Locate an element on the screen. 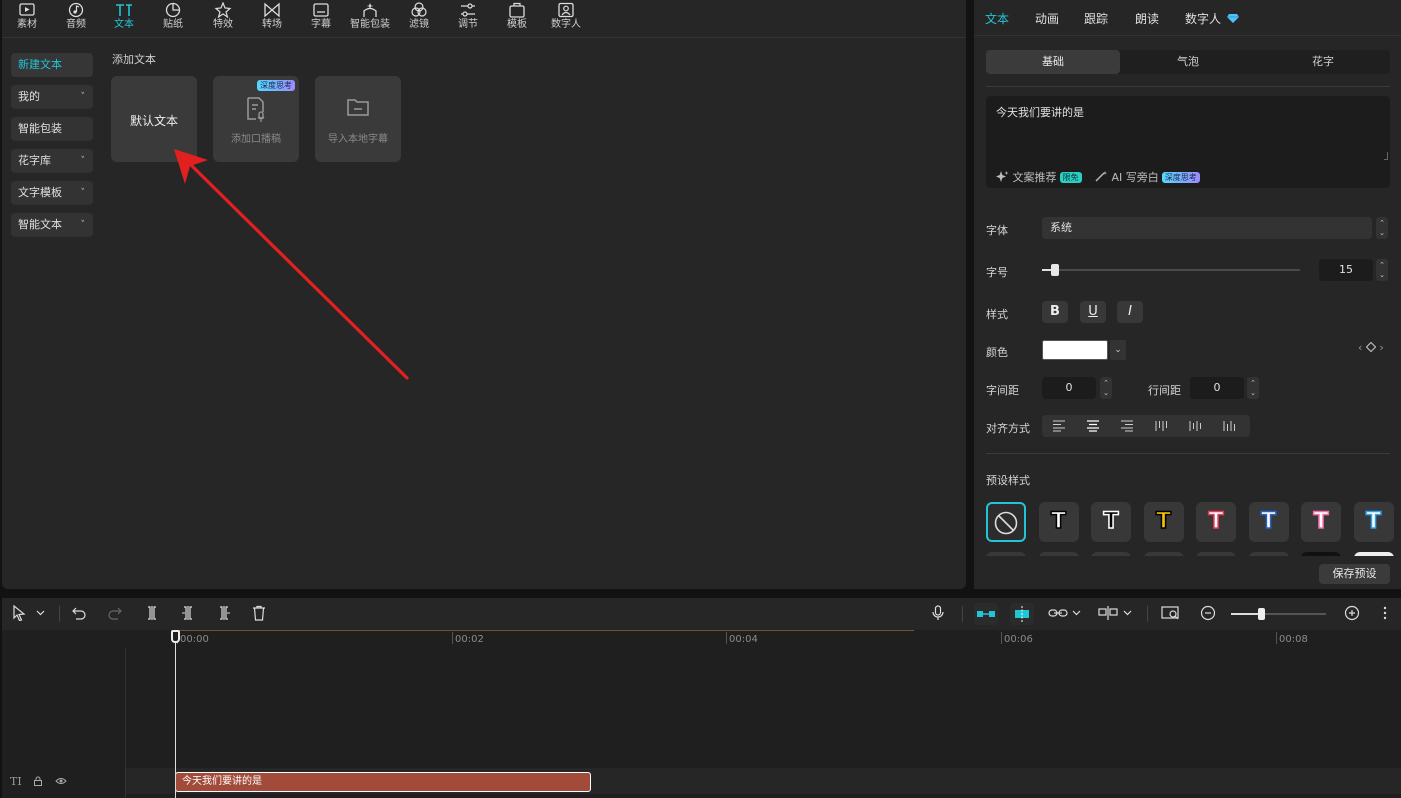 The height and width of the screenshot is (798, 1401). tab-animation: 动画 is located at coordinates (1047, 18).